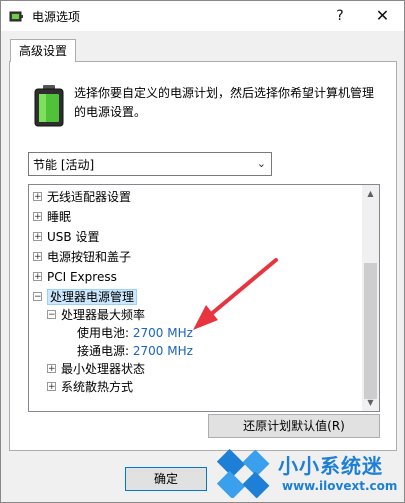 This screenshot has width=405, height=503. I want to click on title-bar: 电源选项 ? ✕, so click(202, 16).